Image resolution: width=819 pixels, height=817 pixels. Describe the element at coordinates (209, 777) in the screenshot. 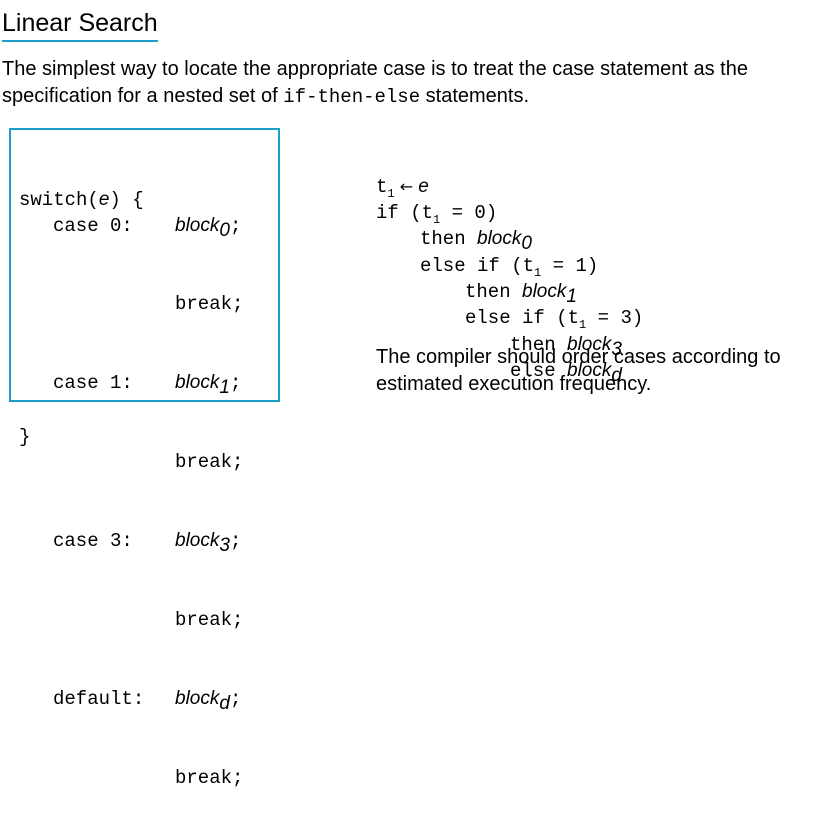

I see `default-break: break;` at that location.